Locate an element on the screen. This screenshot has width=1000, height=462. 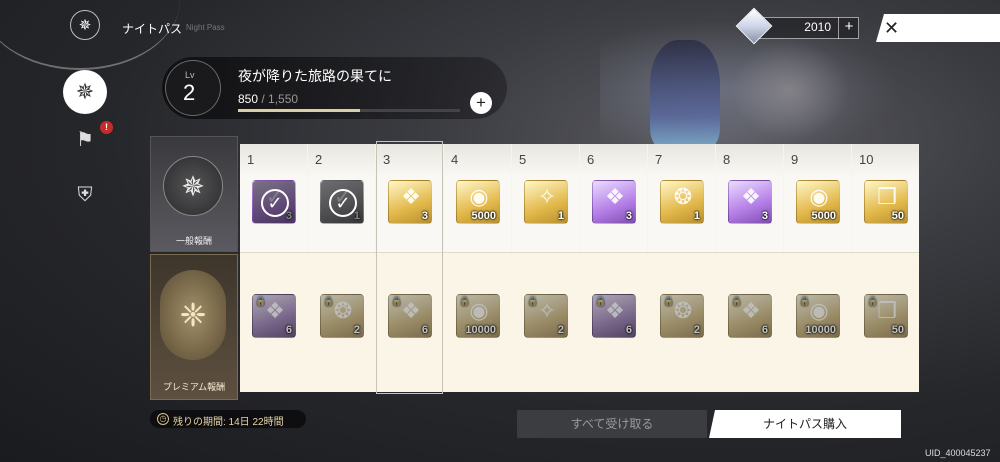
normal-reward-item: ❒ 50 is located at coordinates (886, 202).